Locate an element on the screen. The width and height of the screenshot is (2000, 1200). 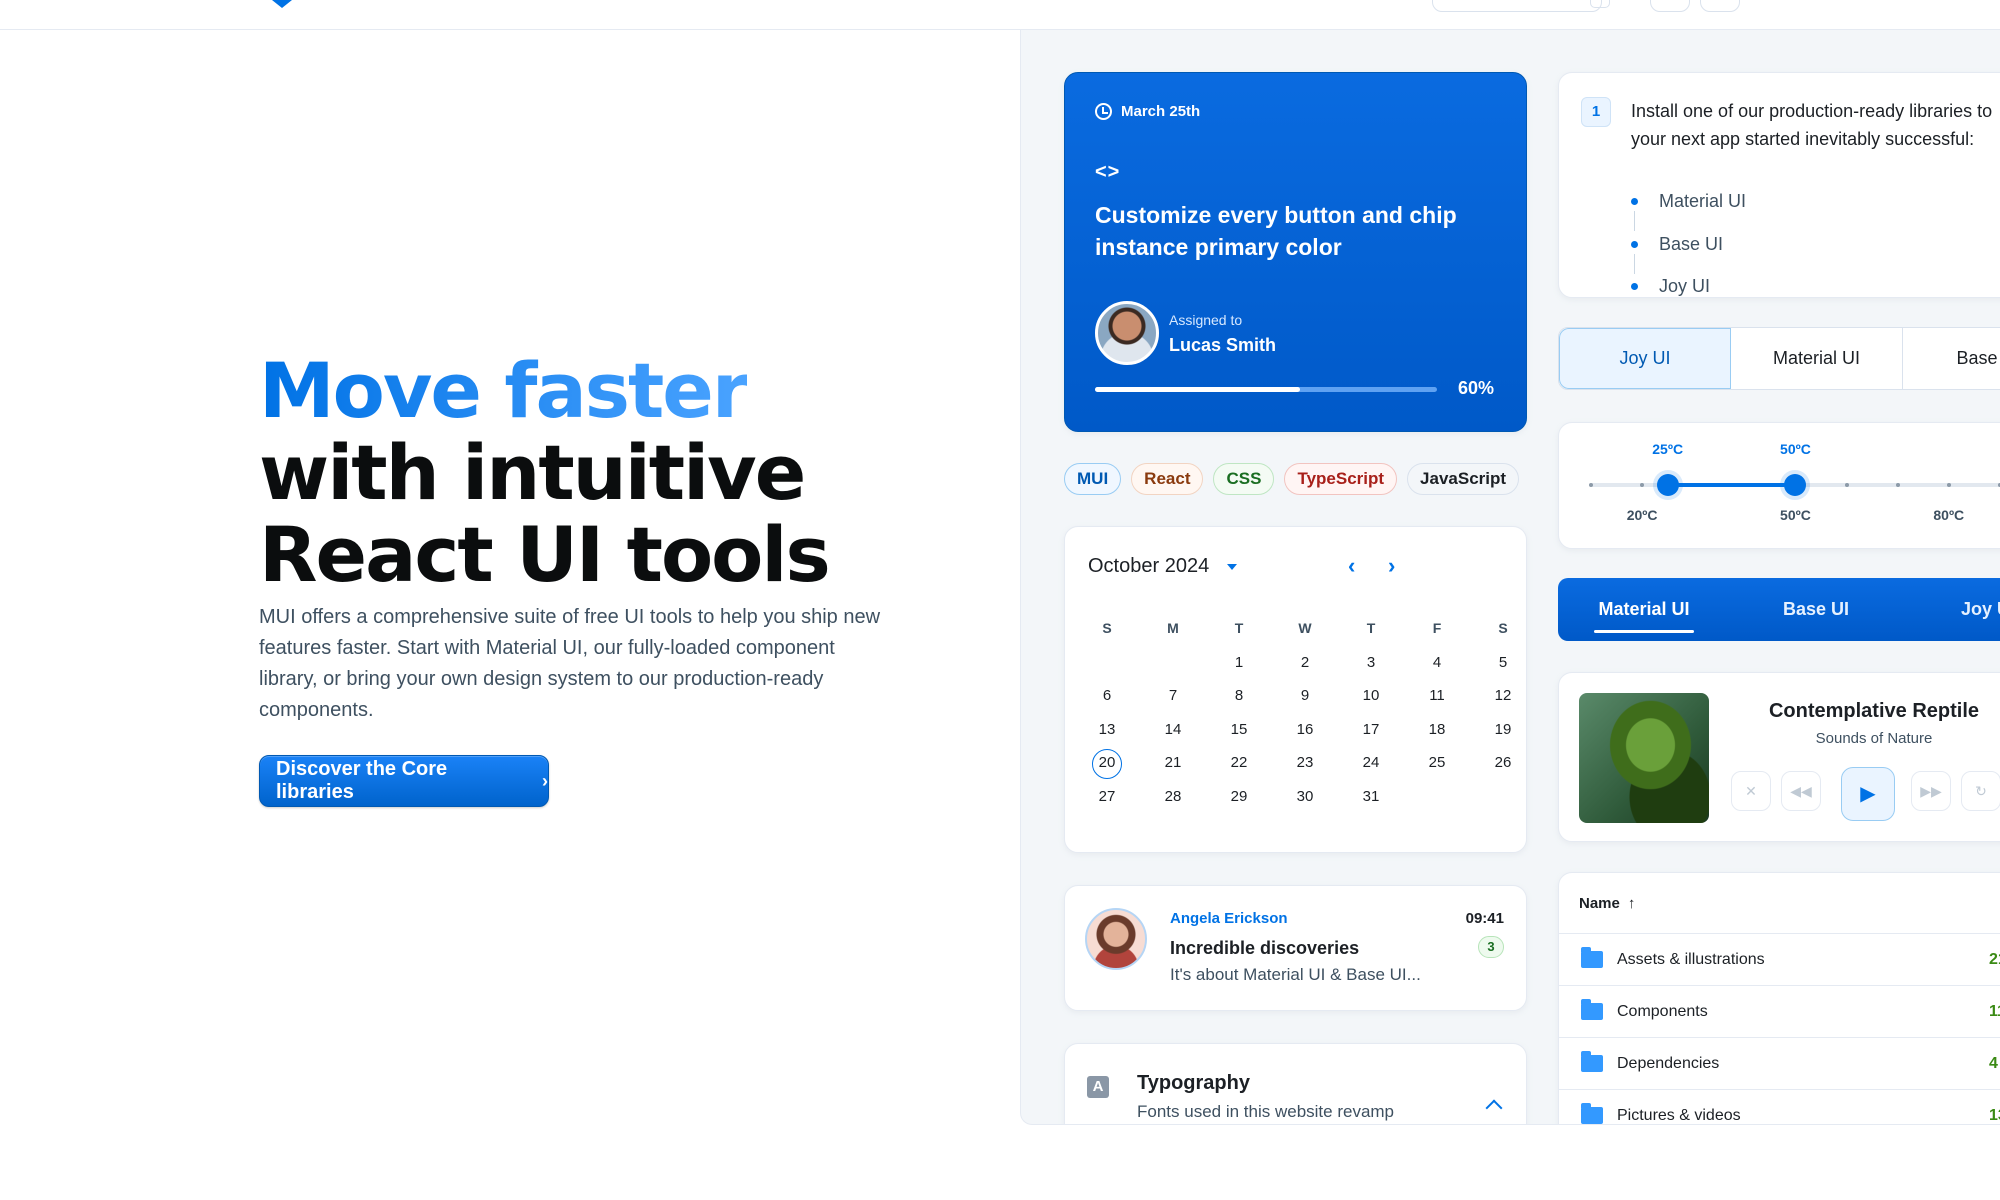
calendar-day: 7 is located at coordinates (1173, 696).